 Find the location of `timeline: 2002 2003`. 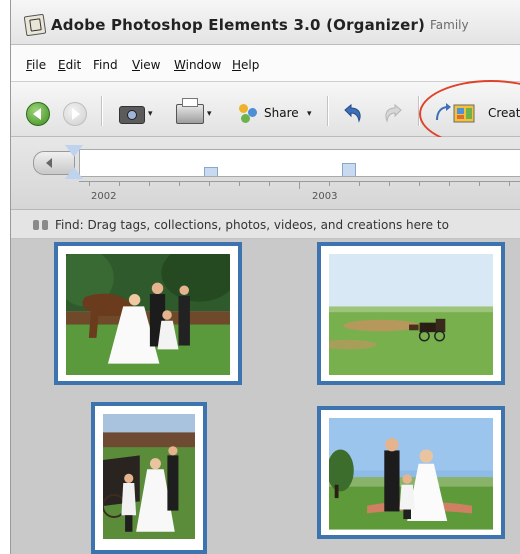

timeline: 2002 2003 is located at coordinates (265, 173).